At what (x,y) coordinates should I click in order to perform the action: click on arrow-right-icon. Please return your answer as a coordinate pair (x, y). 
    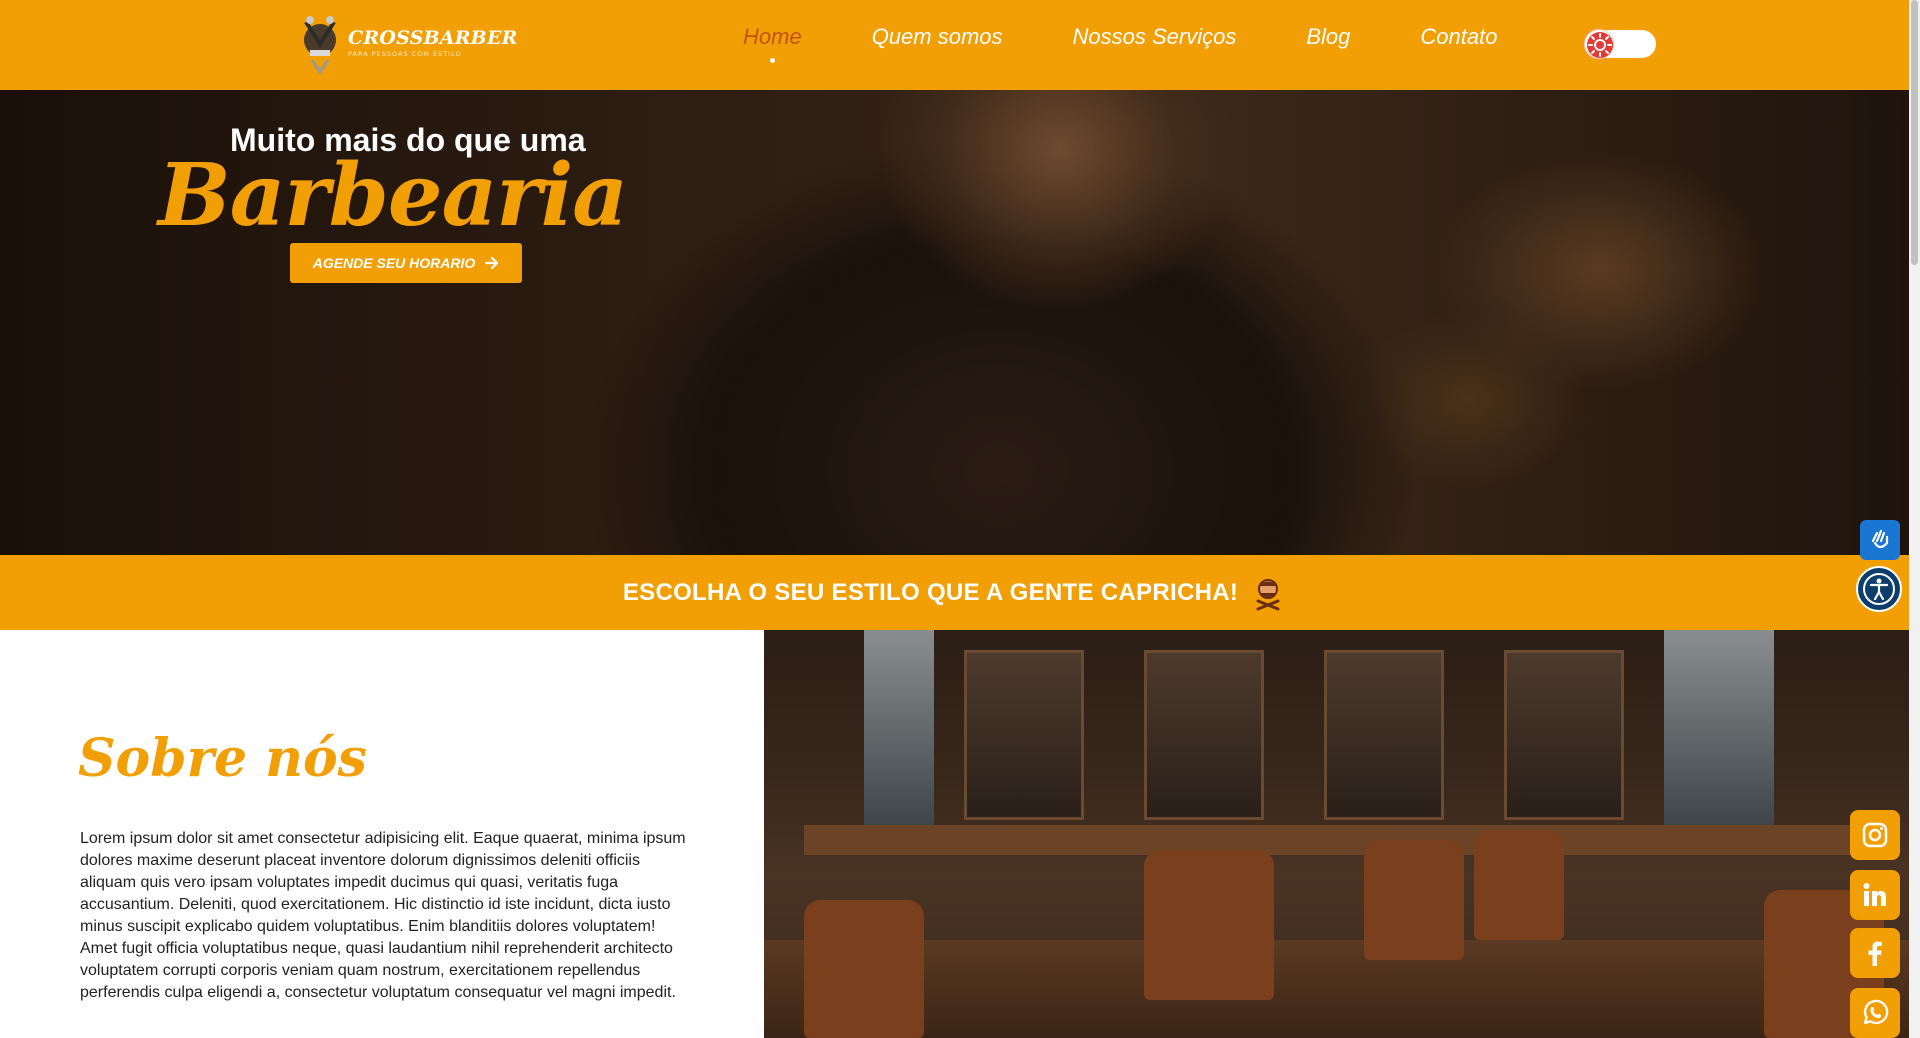
    Looking at the image, I should click on (492, 263).